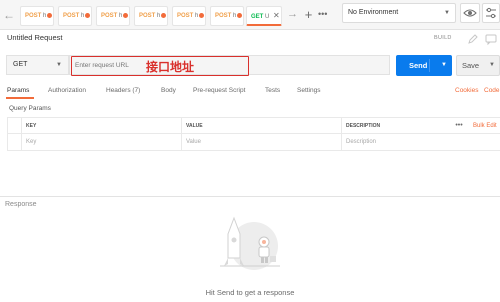 The image size is (500, 302). What do you see at coordinates (170, 67) in the screenshot?
I see `annotation-label: 接口地址` at bounding box center [170, 67].